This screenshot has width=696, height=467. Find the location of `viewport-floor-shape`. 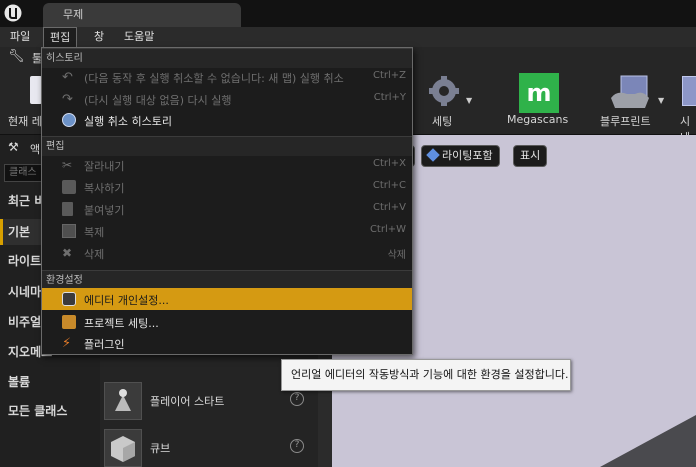

viewport-floor-shape is located at coordinates (648, 441).